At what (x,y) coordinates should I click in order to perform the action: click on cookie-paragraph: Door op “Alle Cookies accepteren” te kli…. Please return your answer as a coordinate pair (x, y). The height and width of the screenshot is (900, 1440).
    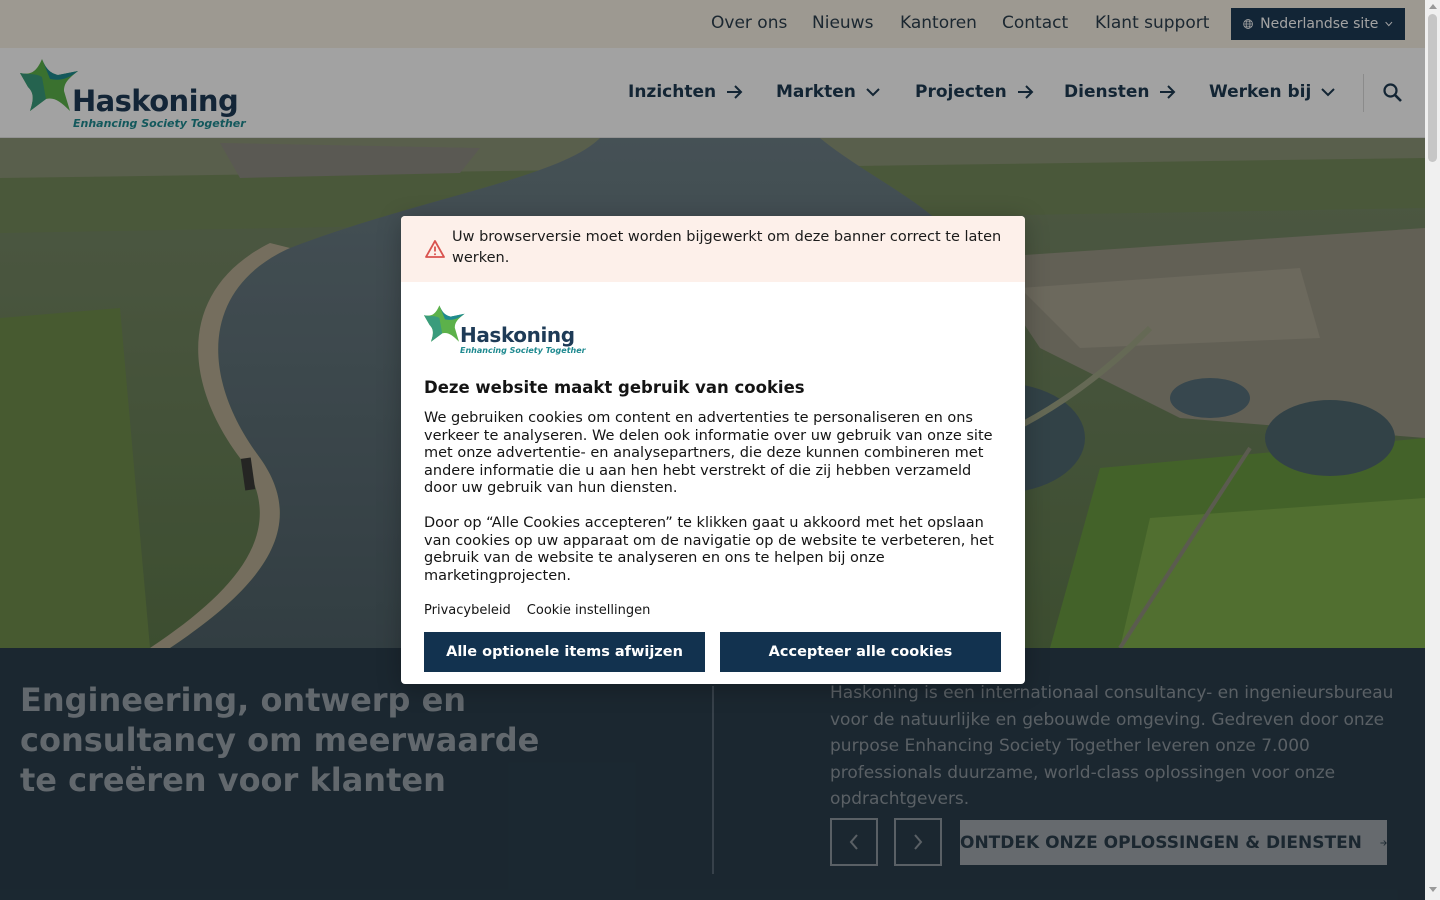
    Looking at the image, I should click on (709, 549).